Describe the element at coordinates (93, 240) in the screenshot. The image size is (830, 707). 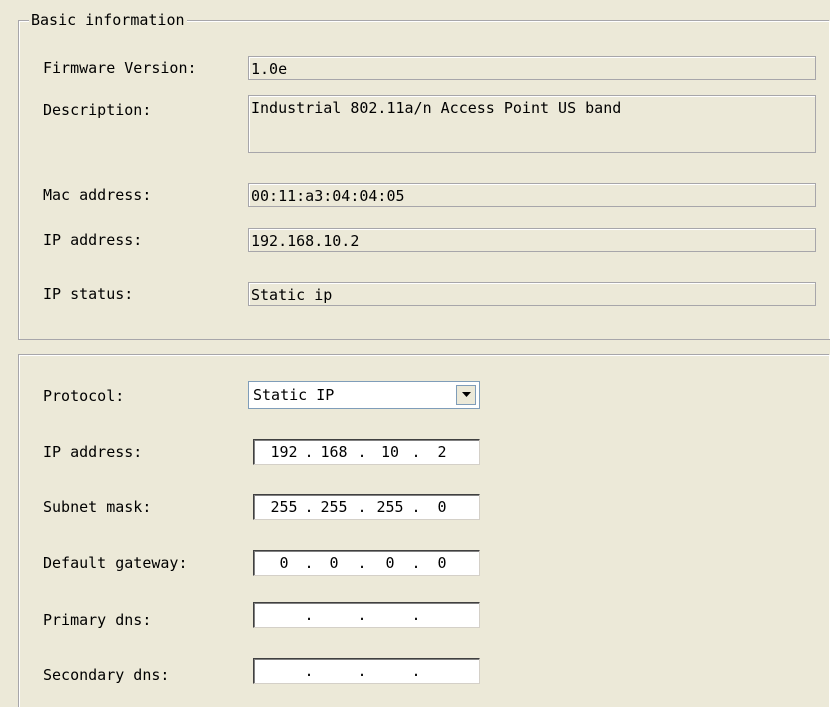
I see `ip-address-info-label: IP address:` at that location.